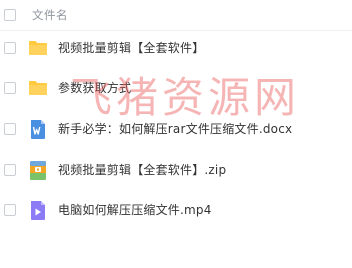 The width and height of the screenshot is (352, 268). Describe the element at coordinates (94, 87) in the screenshot. I see `file-name: 参数获取方式` at that location.